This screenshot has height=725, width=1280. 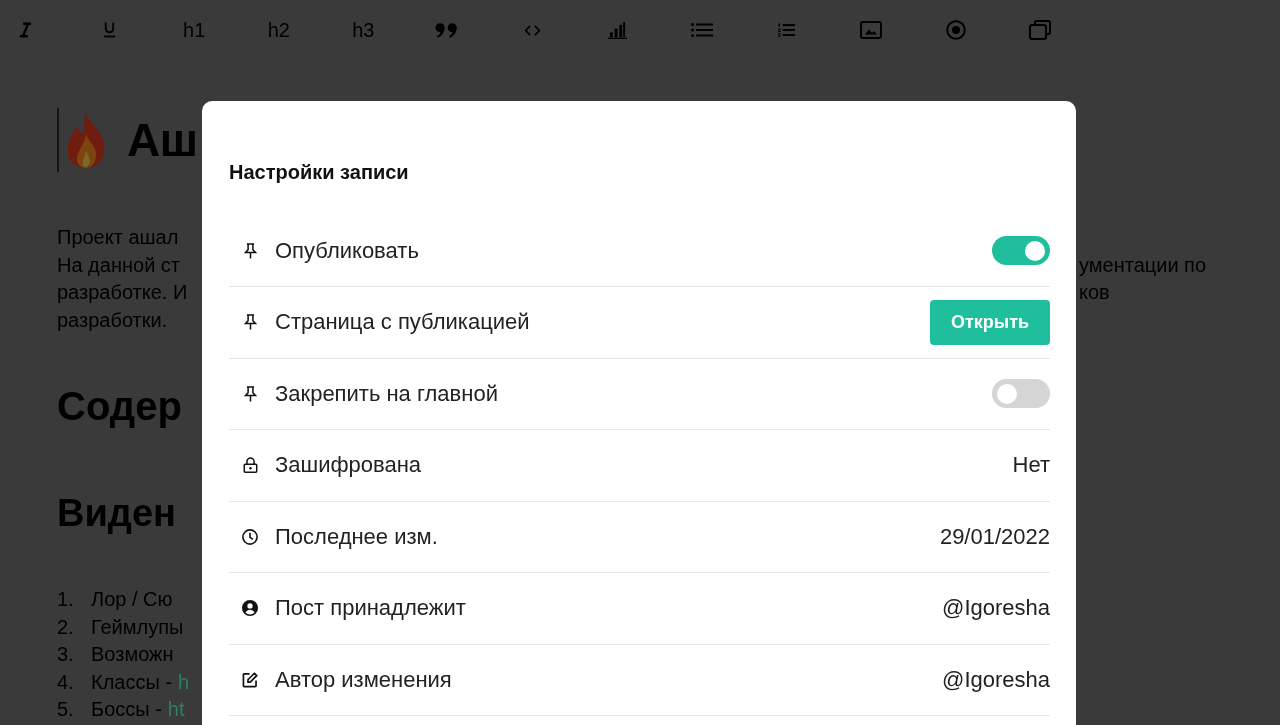 I want to click on page-title: Аш, so click(x=162, y=140).